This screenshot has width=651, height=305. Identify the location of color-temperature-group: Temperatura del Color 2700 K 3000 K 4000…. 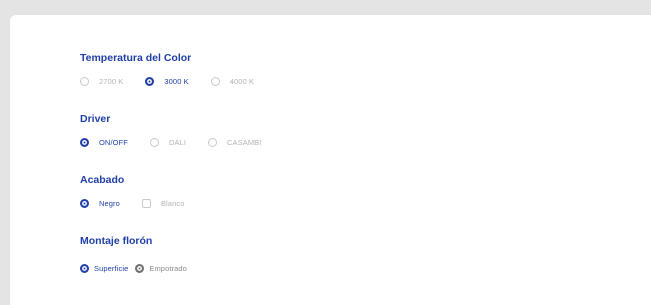
(320, 81).